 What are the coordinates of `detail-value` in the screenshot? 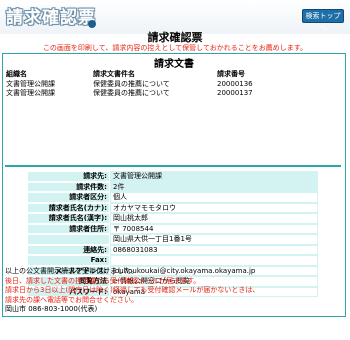 It's located at (214, 260).